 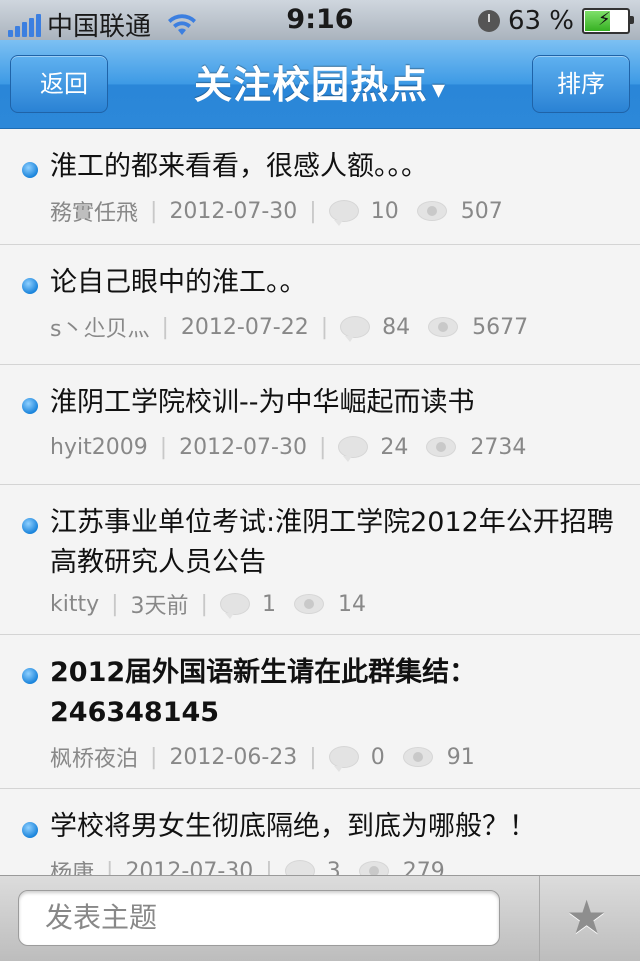 I want to click on post-title: 论自己眼中的淮工。。, so click(x=178, y=282).